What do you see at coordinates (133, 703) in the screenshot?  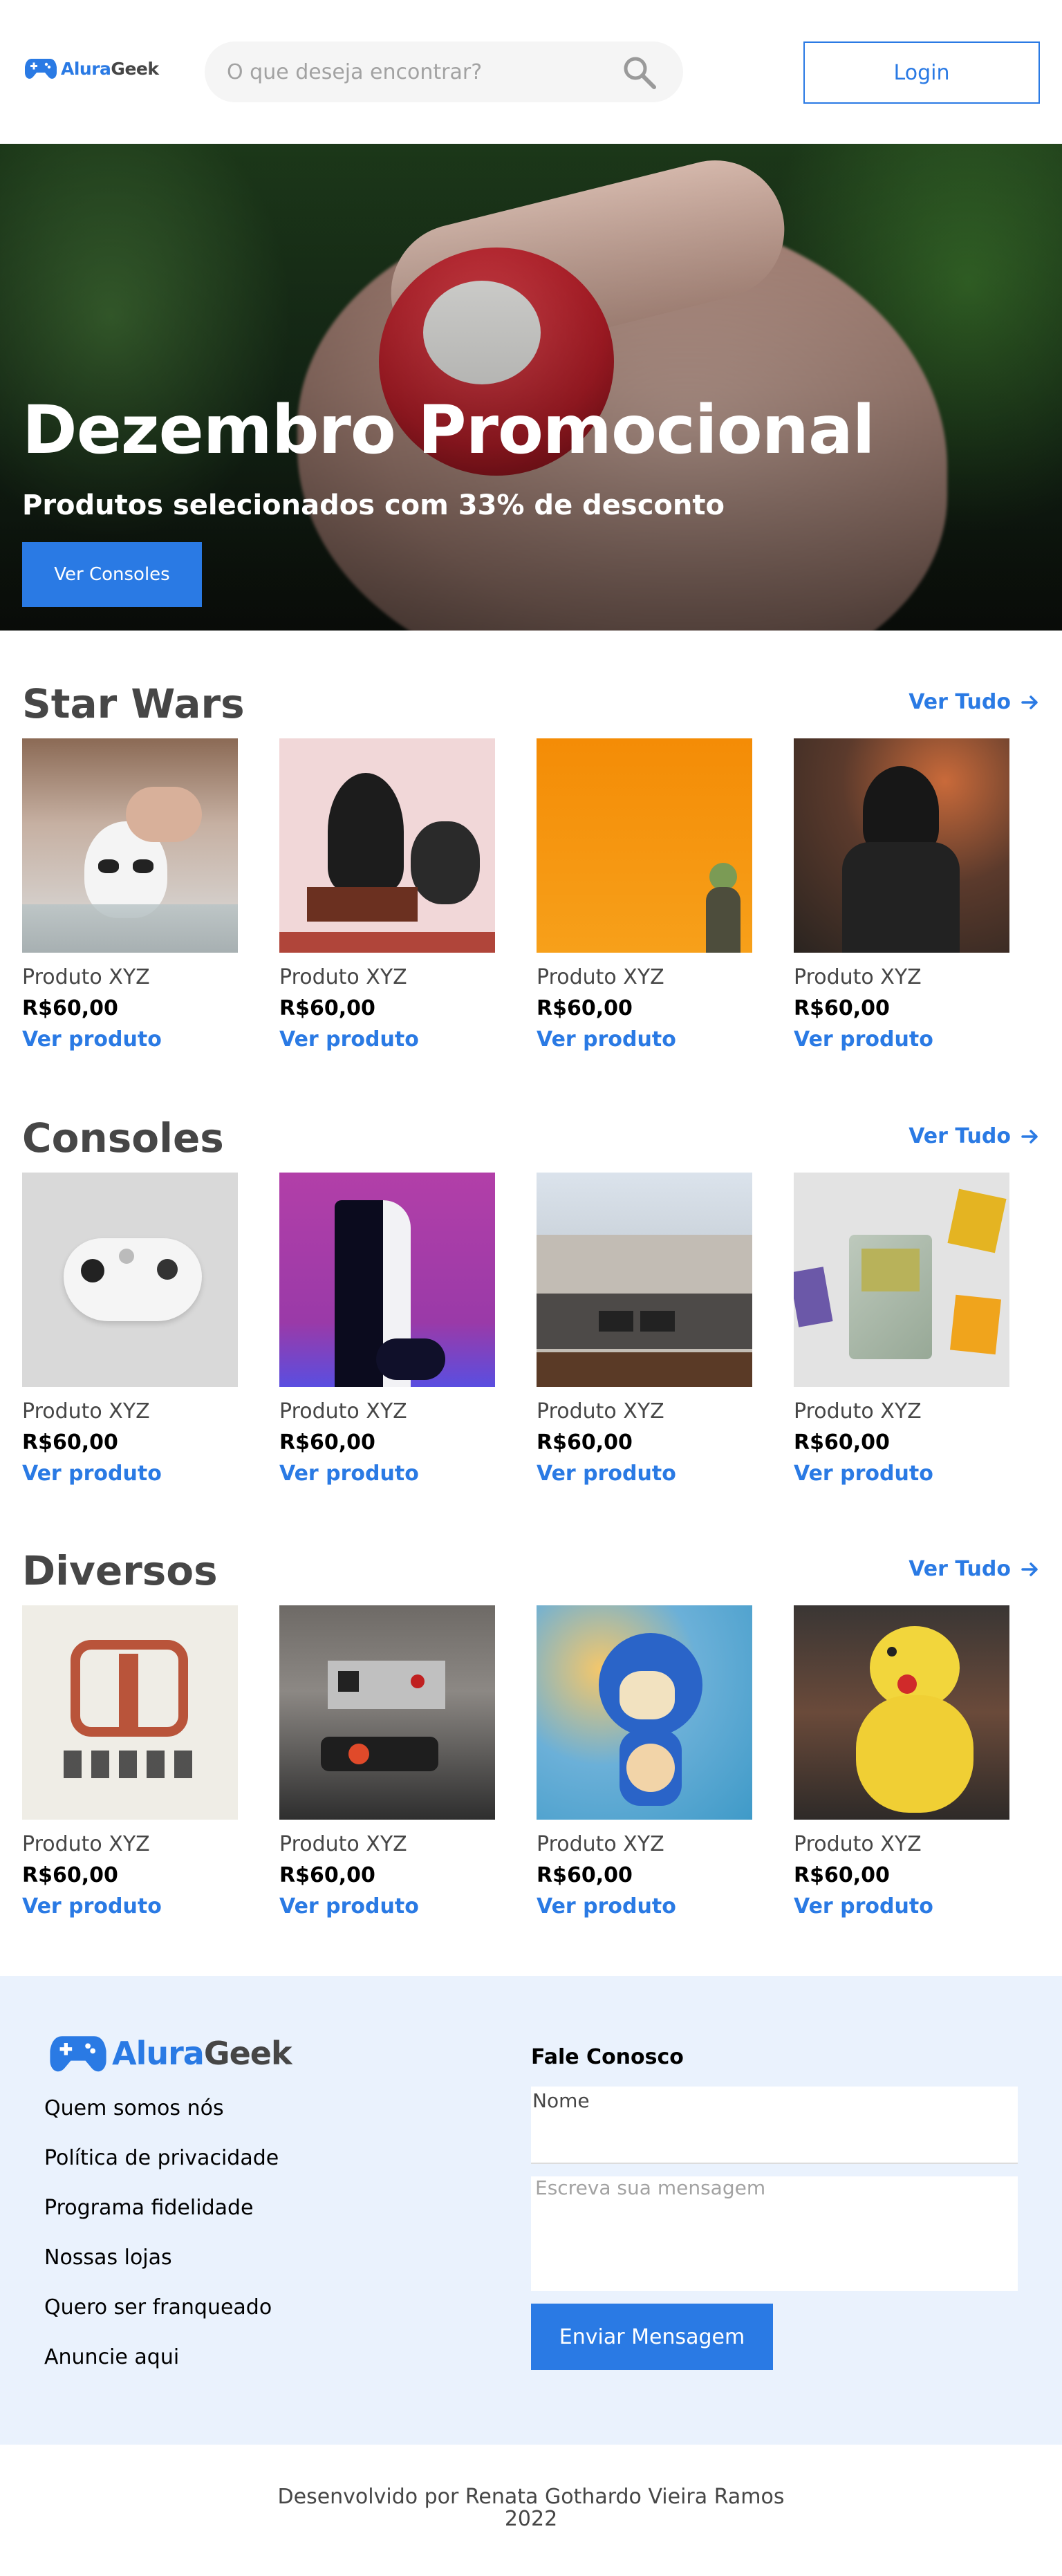 I see `section-title: Star Wars` at bounding box center [133, 703].